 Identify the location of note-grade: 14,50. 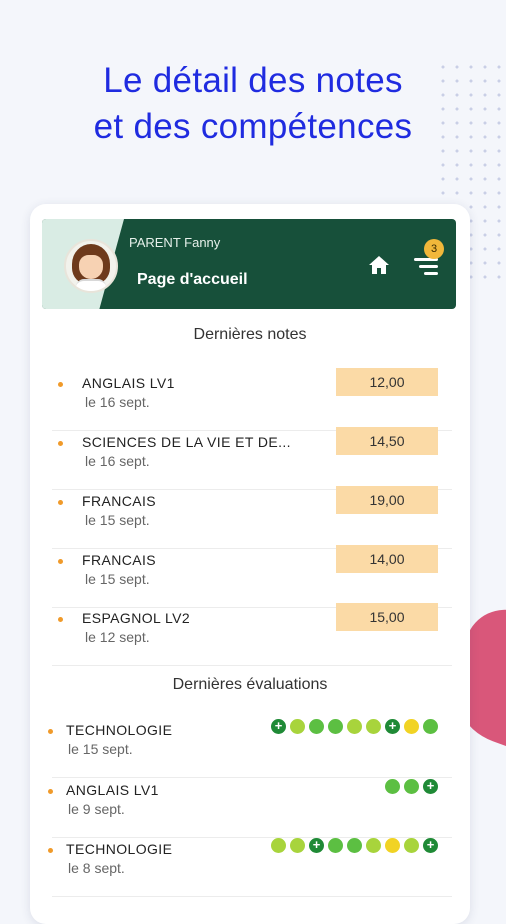
(387, 441).